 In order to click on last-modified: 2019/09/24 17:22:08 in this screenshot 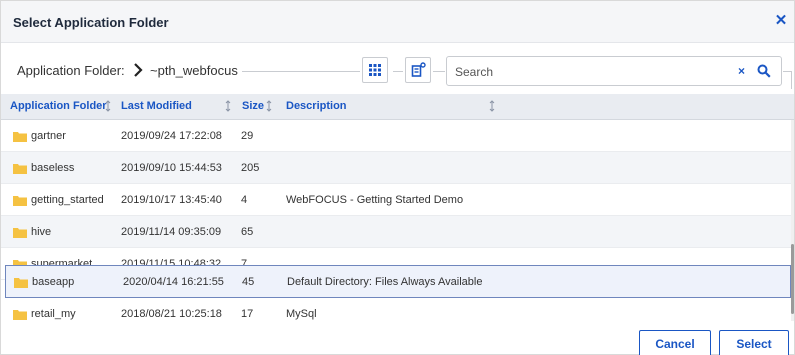, I will do `click(171, 136)`.